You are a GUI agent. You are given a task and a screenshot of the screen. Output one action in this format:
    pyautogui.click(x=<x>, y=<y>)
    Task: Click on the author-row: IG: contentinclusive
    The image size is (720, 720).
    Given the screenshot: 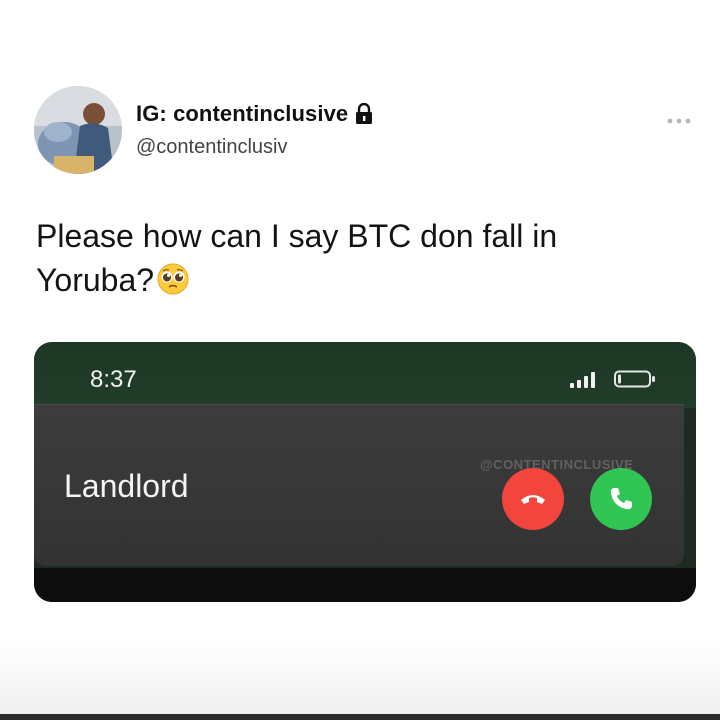 What is the action you would take?
    pyautogui.click(x=255, y=114)
    